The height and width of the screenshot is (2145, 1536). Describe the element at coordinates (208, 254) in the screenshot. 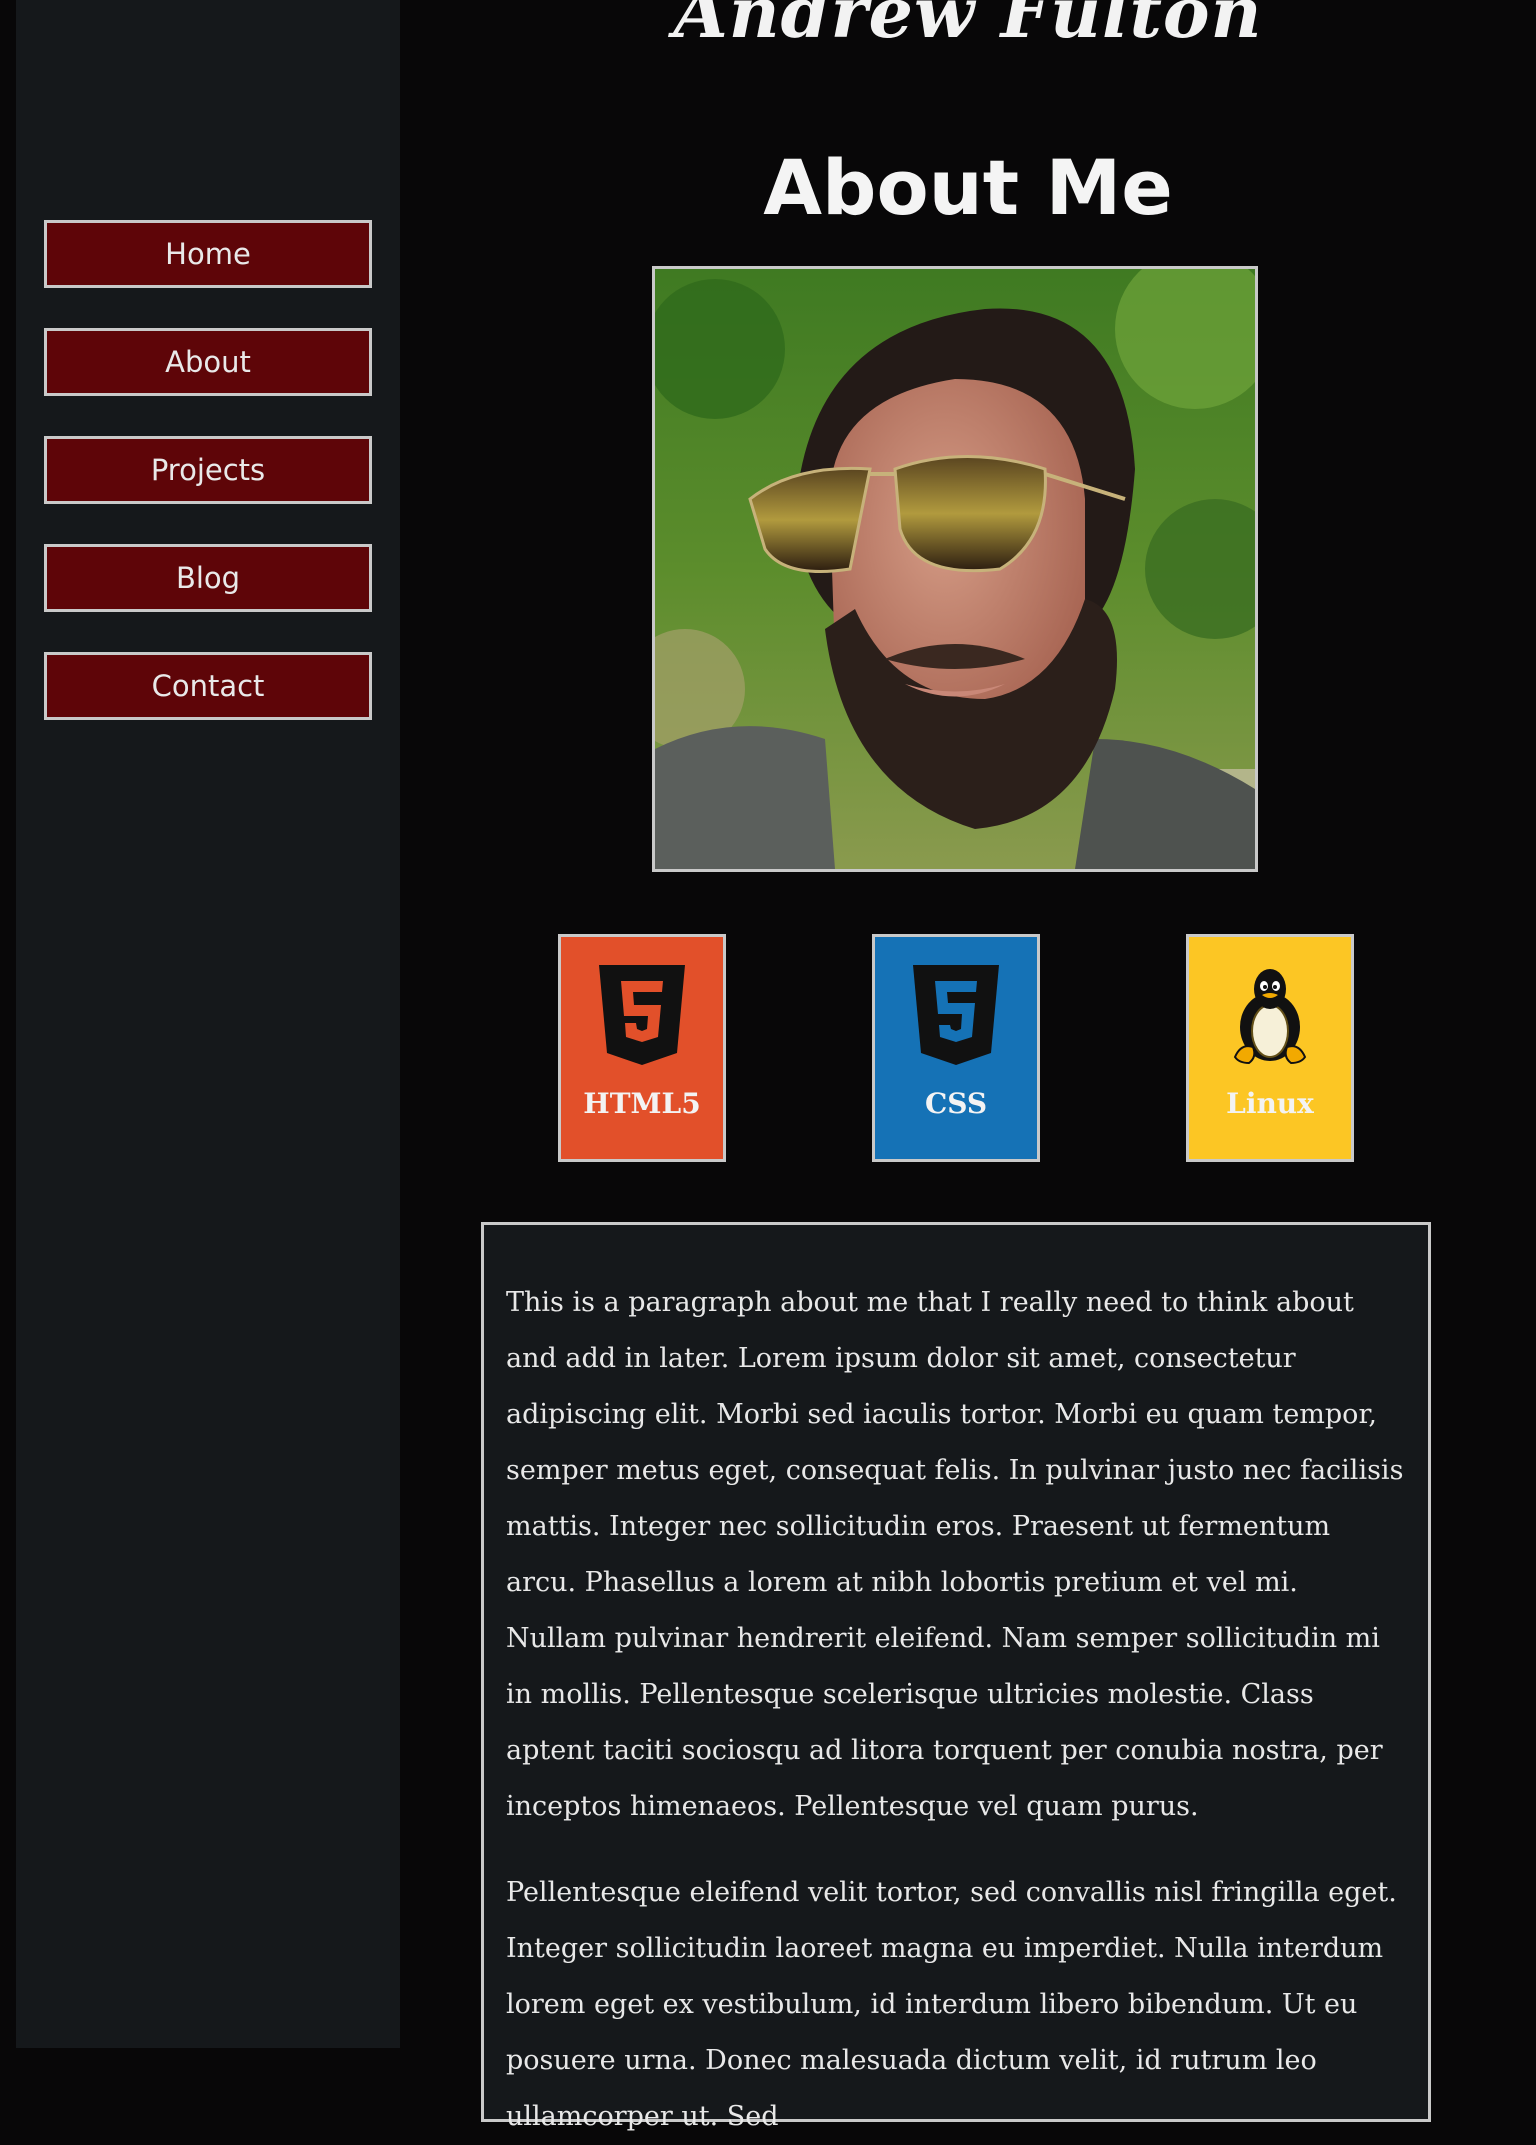

I see `nav-home-button: Home` at that location.